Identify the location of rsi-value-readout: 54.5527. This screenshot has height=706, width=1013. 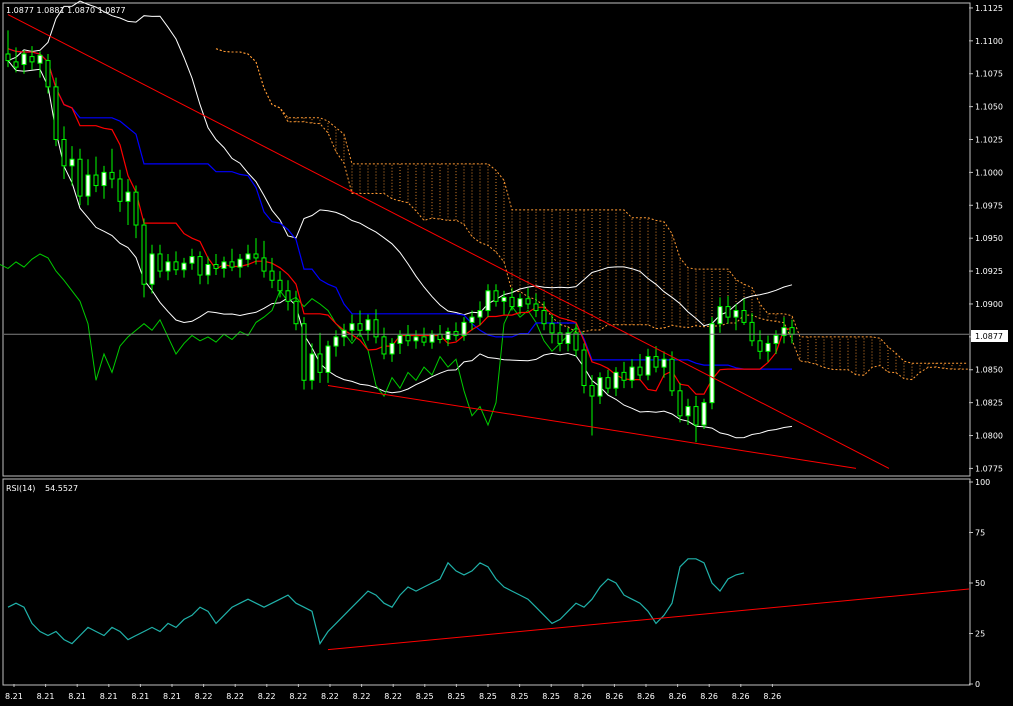
(61, 488).